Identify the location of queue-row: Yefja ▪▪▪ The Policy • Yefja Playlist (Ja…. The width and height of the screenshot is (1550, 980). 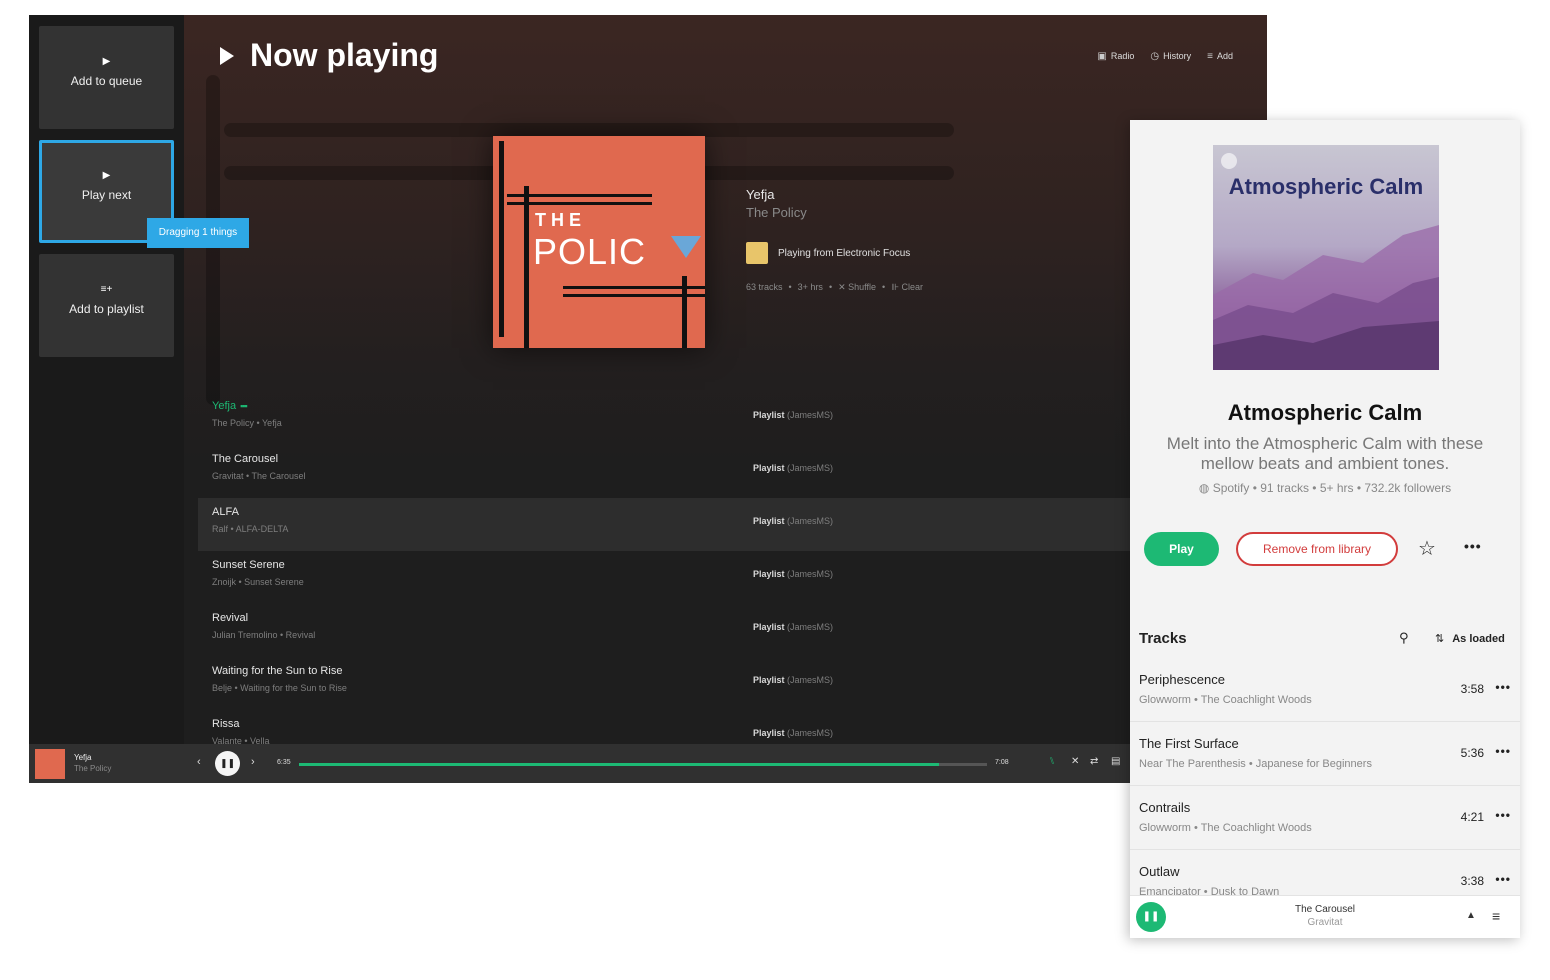
(732, 418).